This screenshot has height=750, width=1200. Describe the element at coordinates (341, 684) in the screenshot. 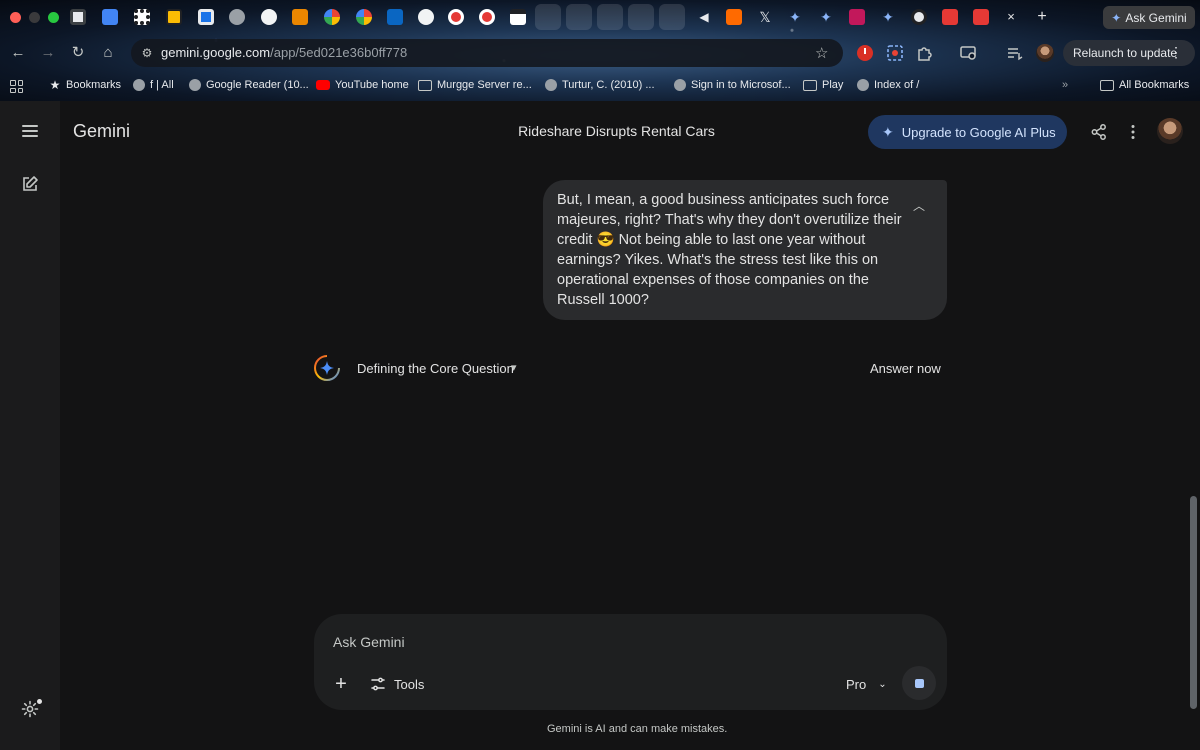

I see `add-attachment-plus-icon: +` at that location.